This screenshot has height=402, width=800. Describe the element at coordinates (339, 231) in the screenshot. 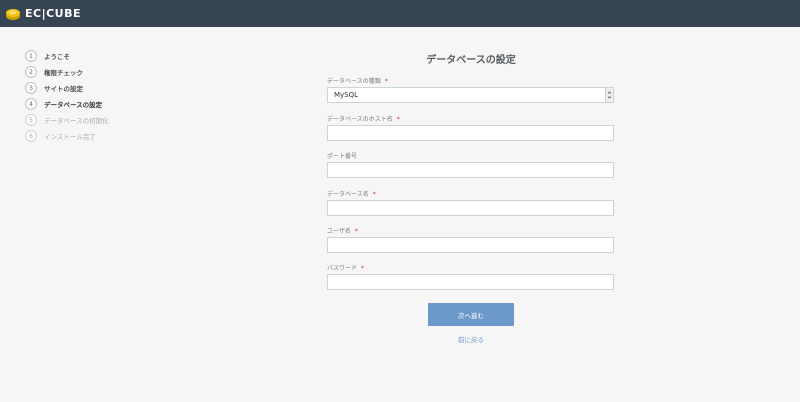

I see `db-user-label-text: ユーザ名` at that location.